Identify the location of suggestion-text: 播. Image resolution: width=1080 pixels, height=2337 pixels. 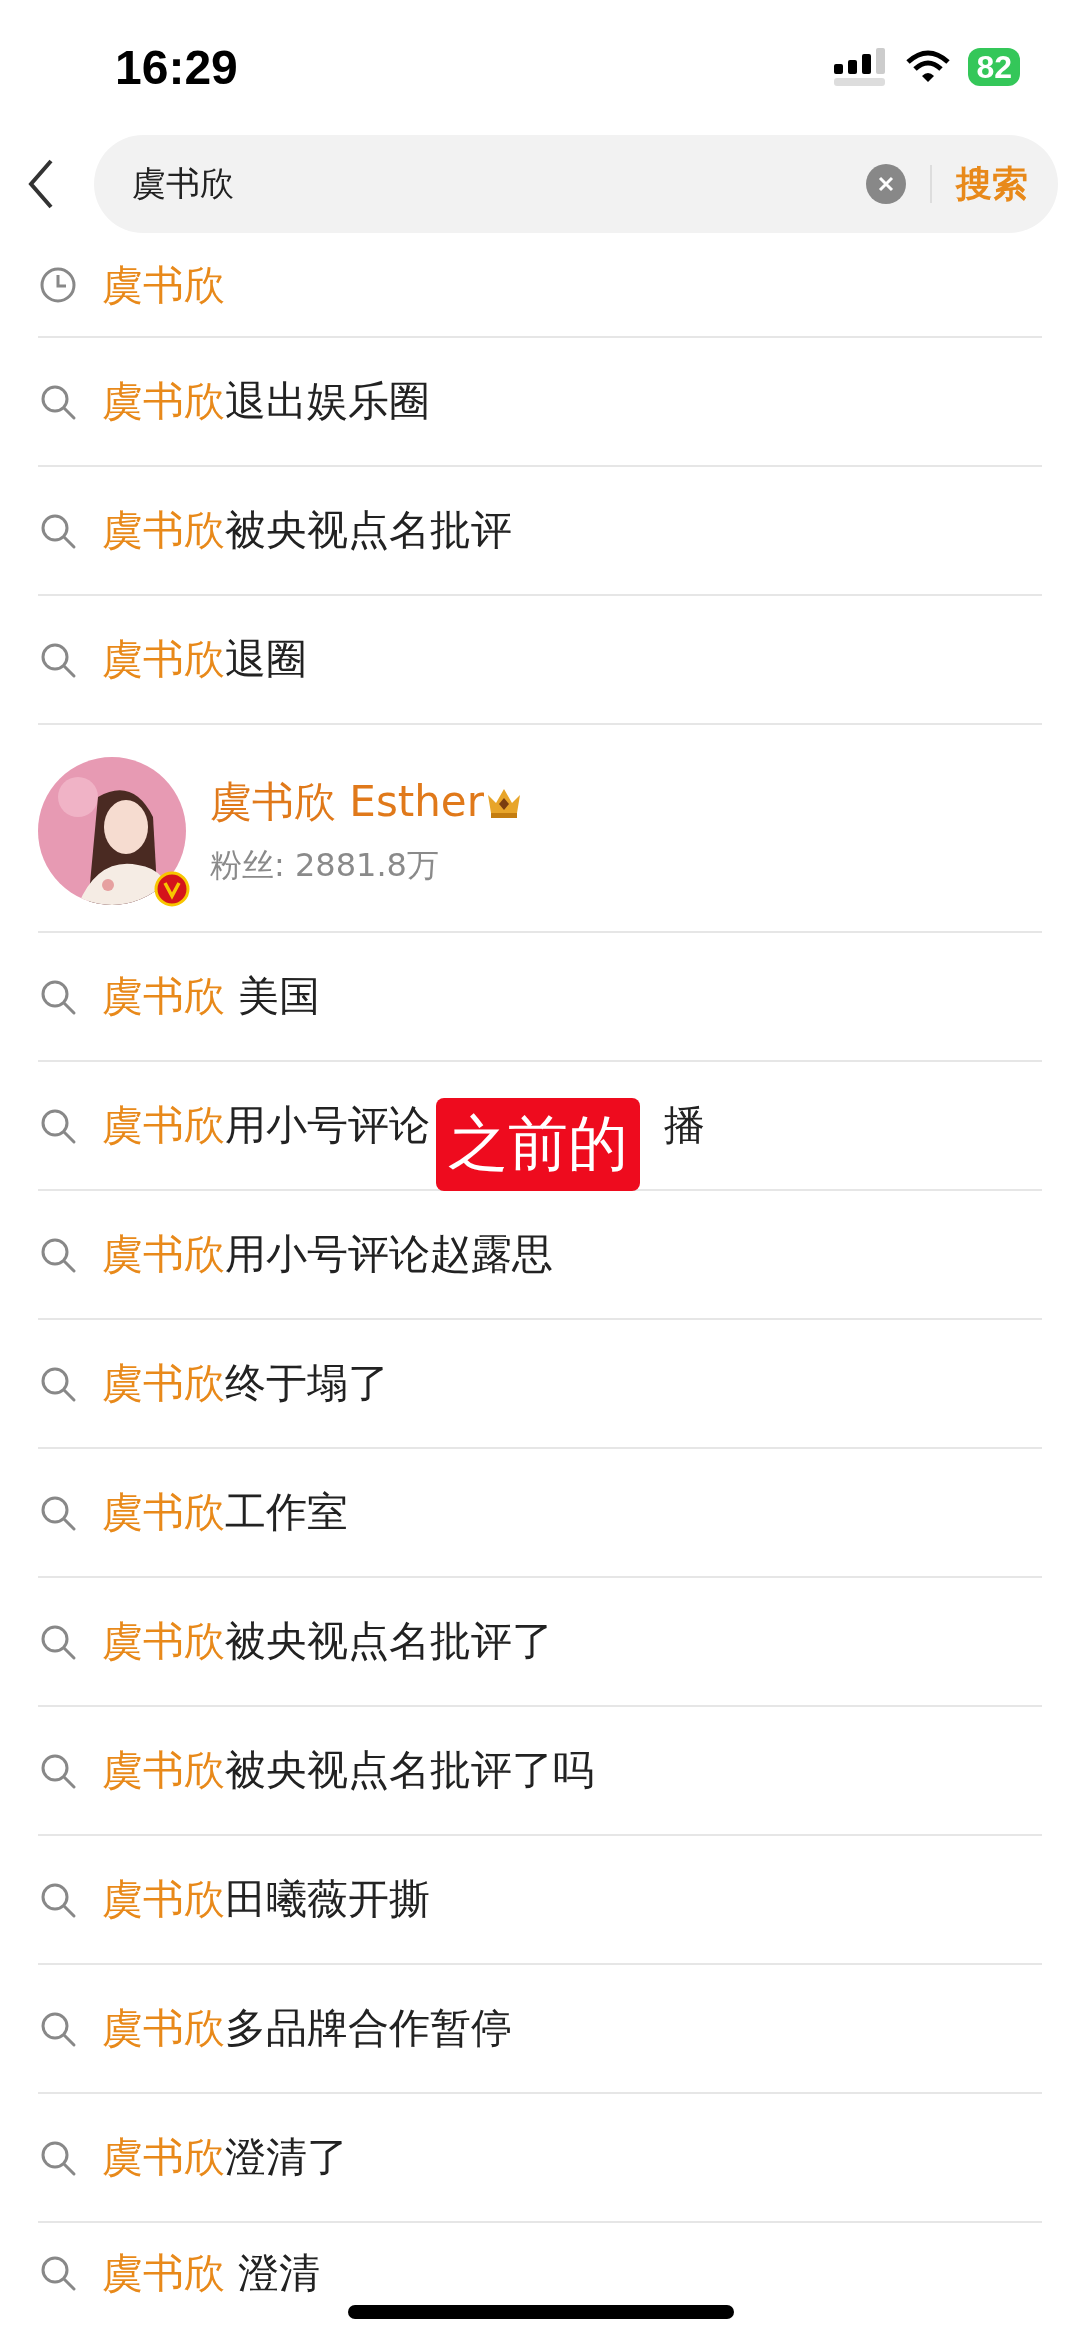
(684, 1125).